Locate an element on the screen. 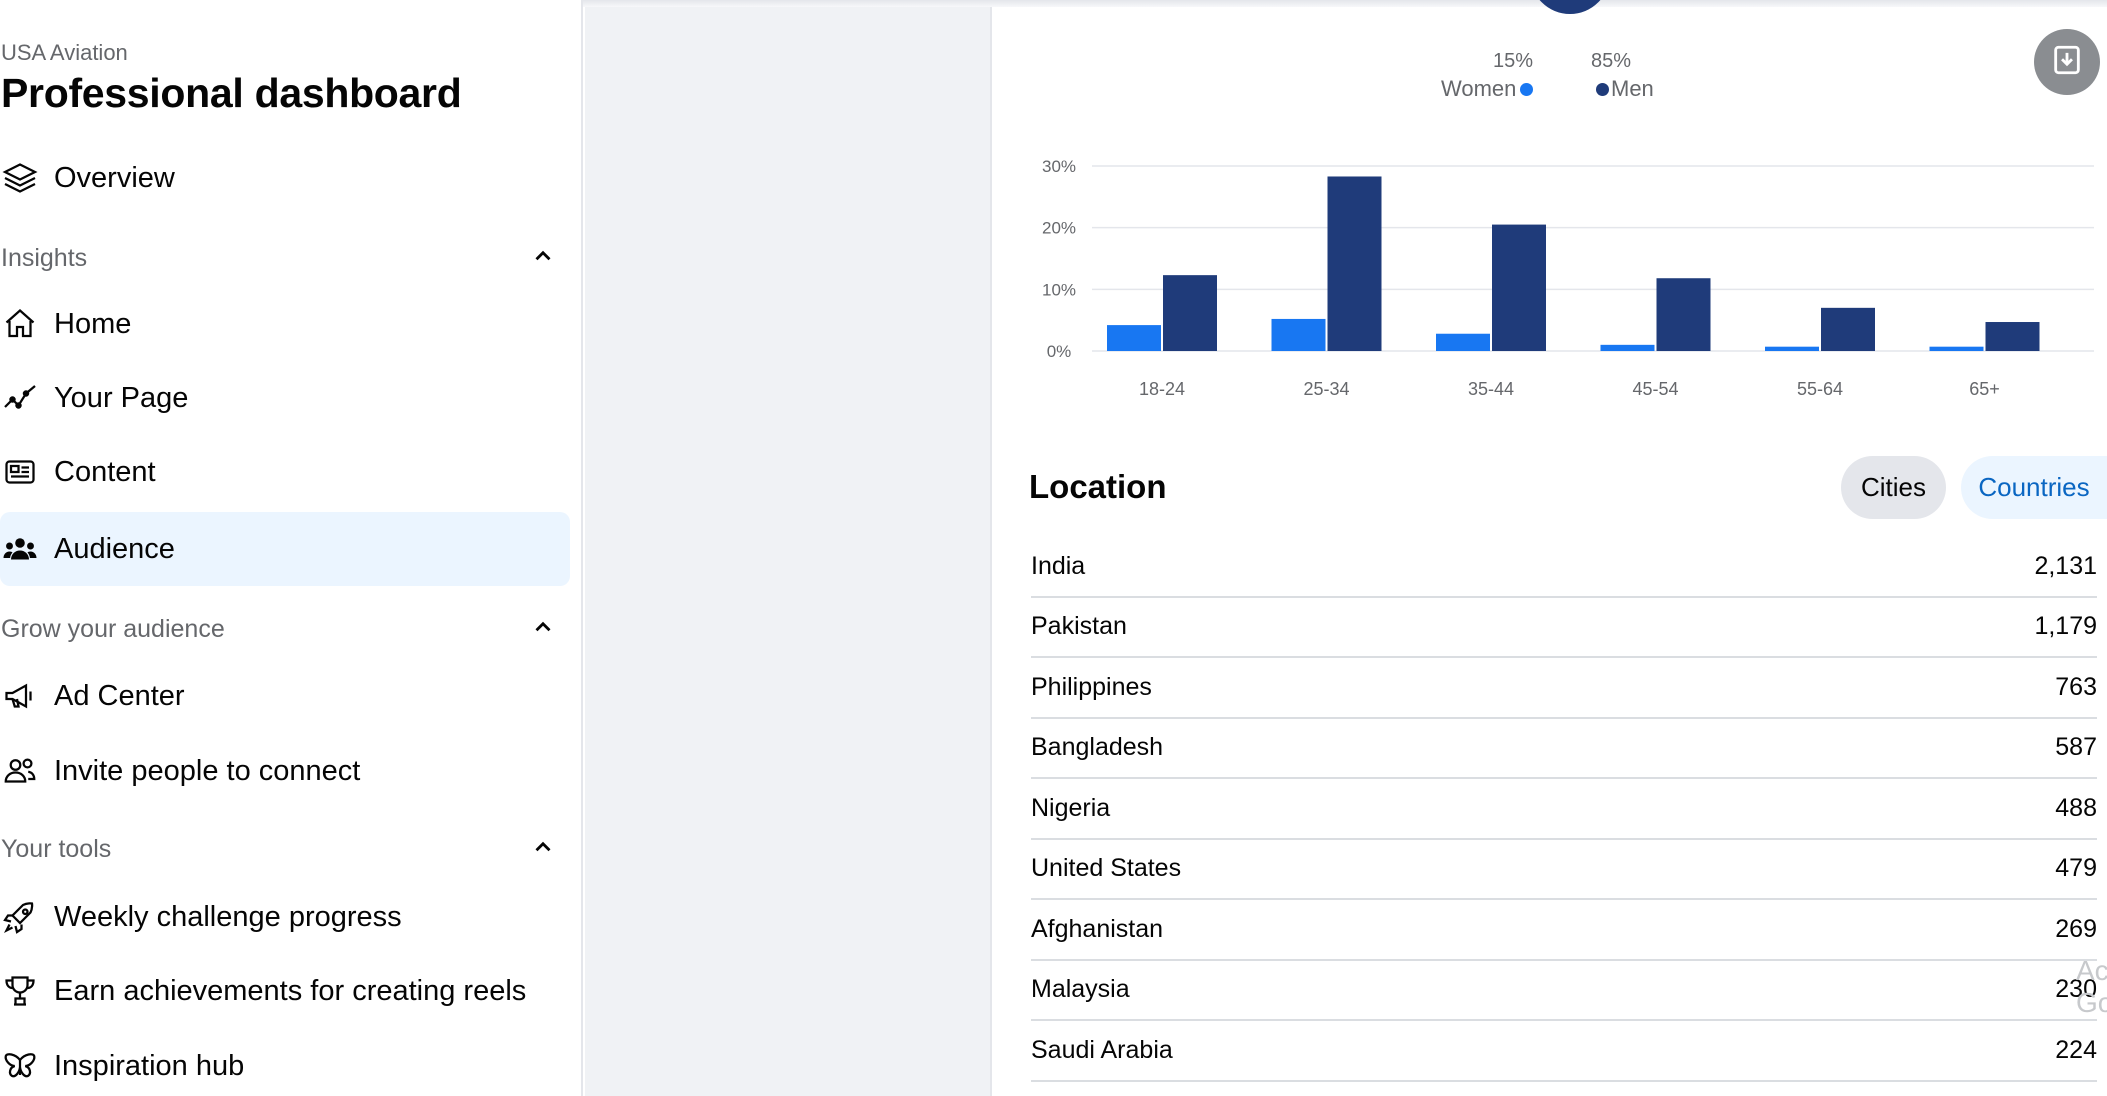 The height and width of the screenshot is (1096, 2107). age-gender-bar-chart: 0% 10% 20% 30% 18-24 25-34 35-44 45-54 55-64 65+ is located at coordinates (1568, 278).